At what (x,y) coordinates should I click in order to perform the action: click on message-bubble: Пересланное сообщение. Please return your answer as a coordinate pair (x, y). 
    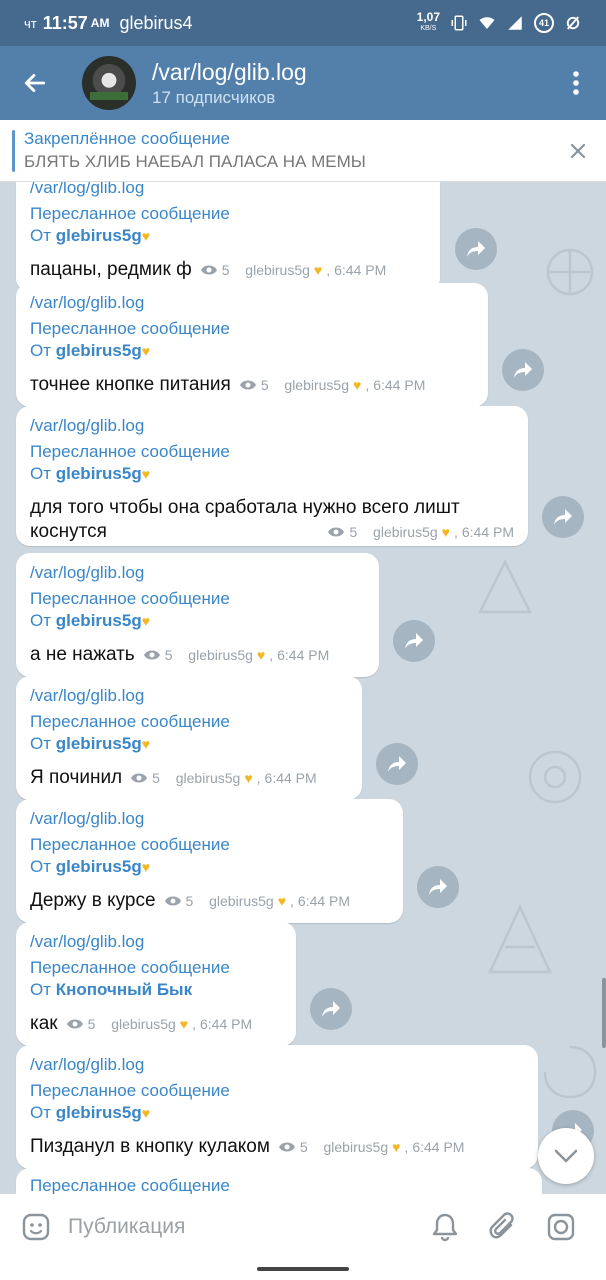
    Looking at the image, I should click on (279, 1181).